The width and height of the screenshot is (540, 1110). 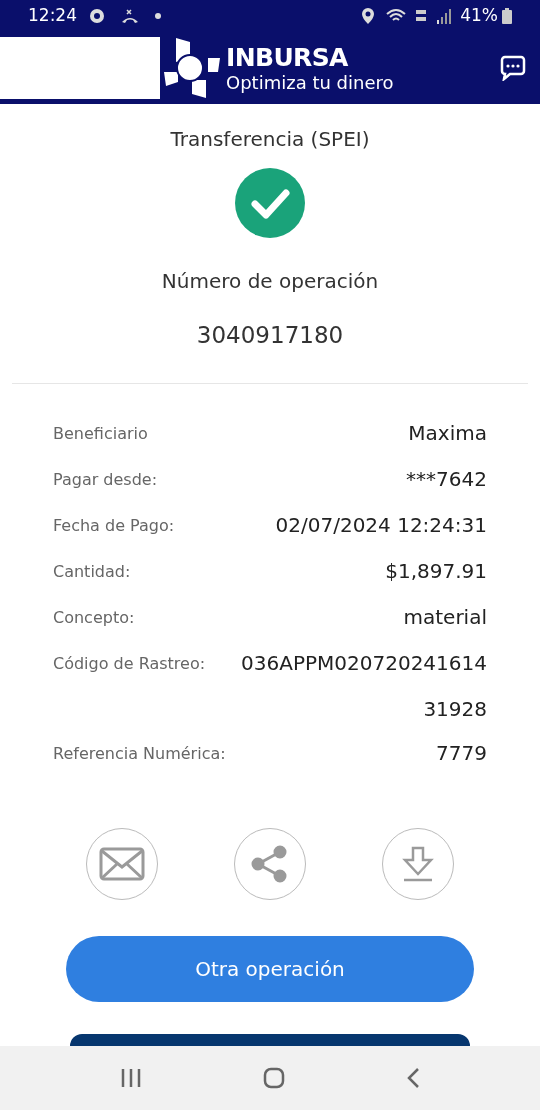 I want to click on brand-tagline: Optimiza tu dinero, so click(x=310, y=82).